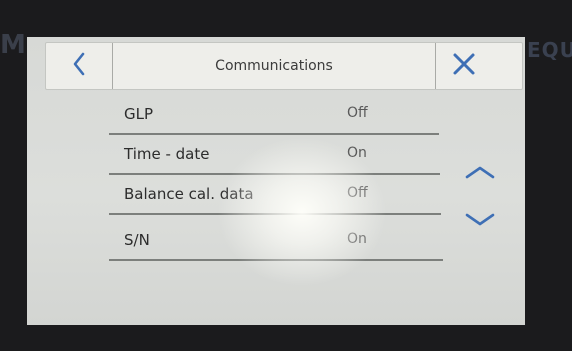 This screenshot has width=572, height=351. I want to click on background-text-left: M, so click(13, 45).